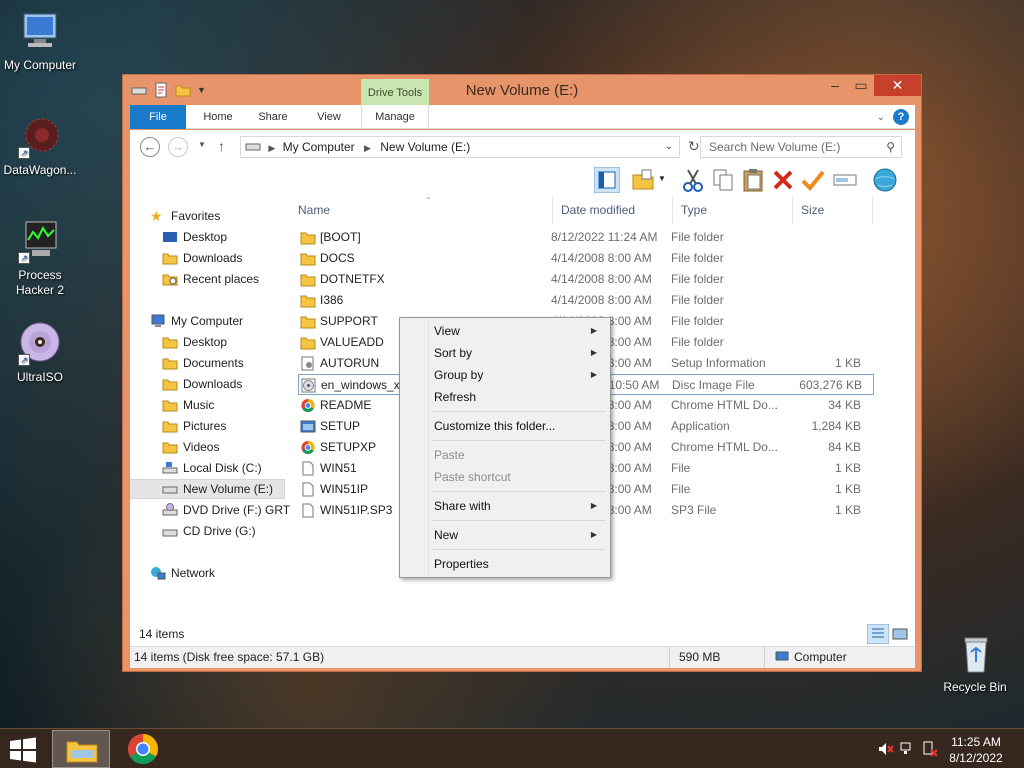 This screenshot has height=768, width=1024. Describe the element at coordinates (753, 180) in the screenshot. I see `paste-icon` at that location.